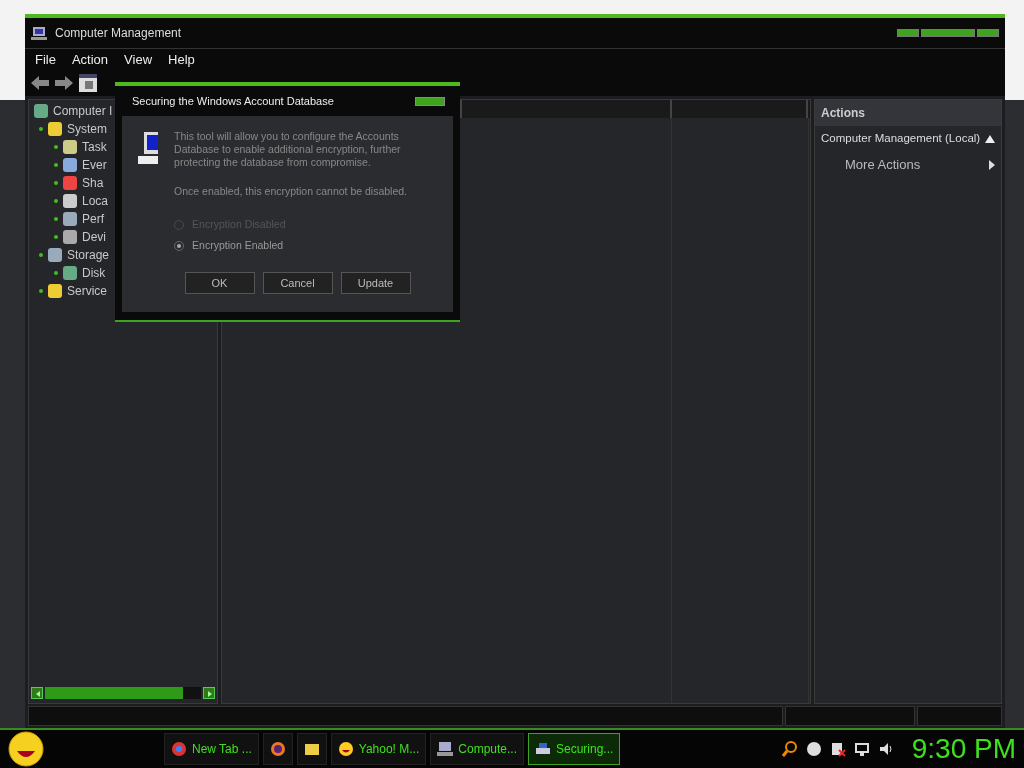 Image resolution: width=1024 pixels, height=768 pixels. What do you see at coordinates (94, 147) in the screenshot?
I see `tree-item: Task` at bounding box center [94, 147].